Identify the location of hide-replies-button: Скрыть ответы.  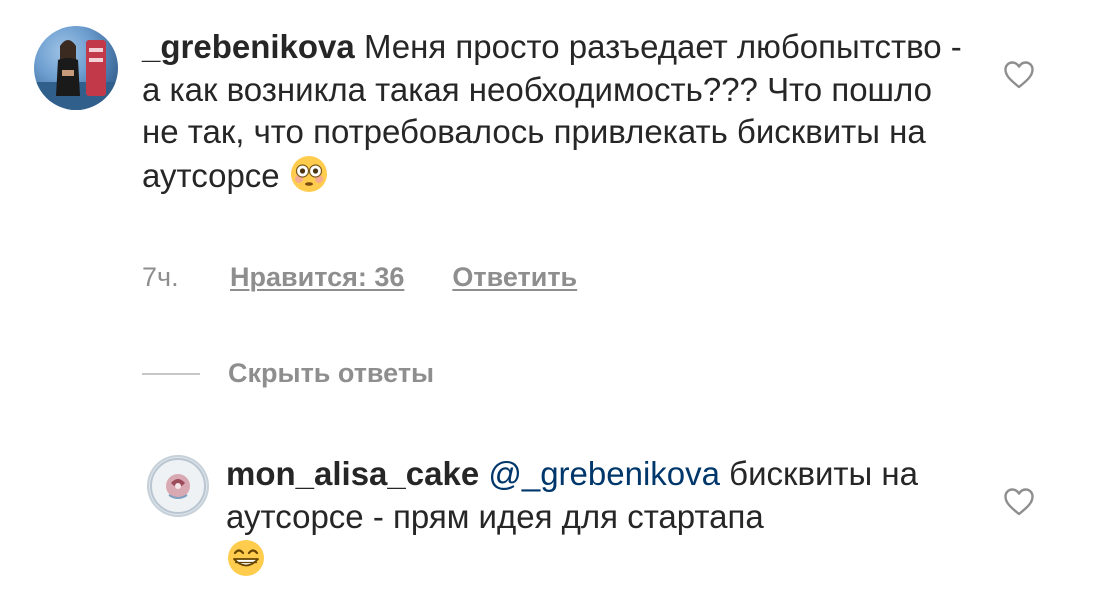
(288, 373).